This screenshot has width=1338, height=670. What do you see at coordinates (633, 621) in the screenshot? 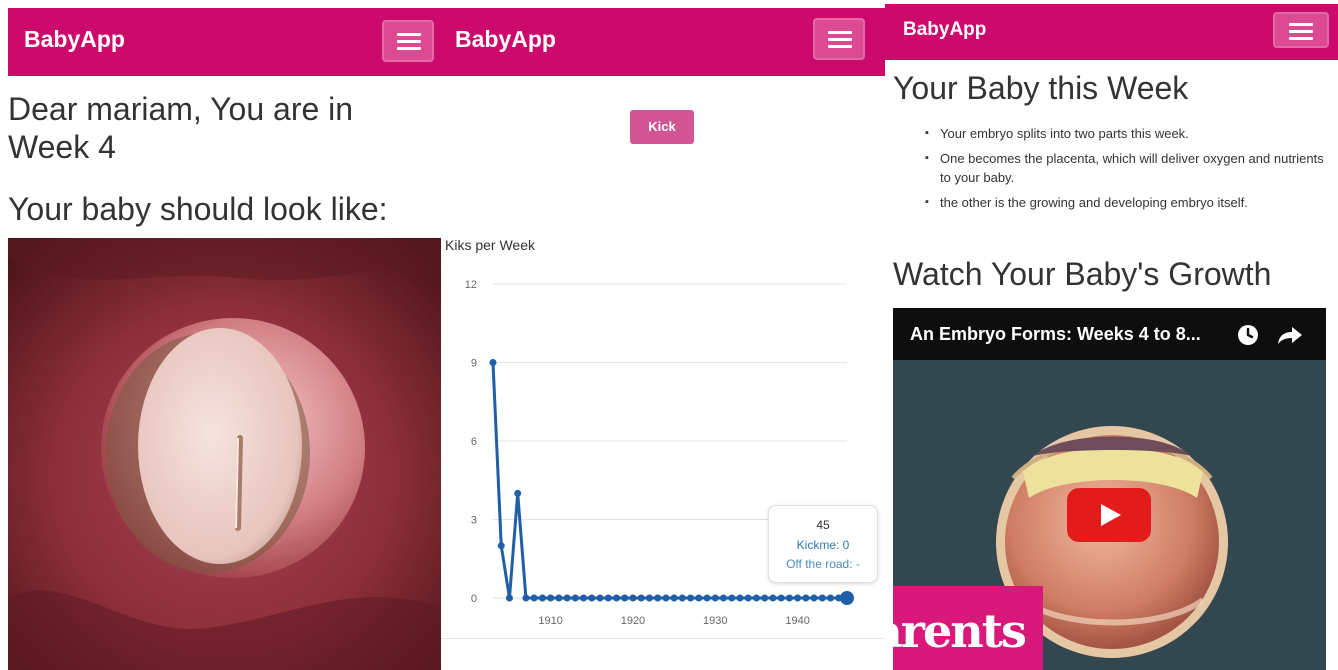
I see `x-tick-label: 1920` at bounding box center [633, 621].